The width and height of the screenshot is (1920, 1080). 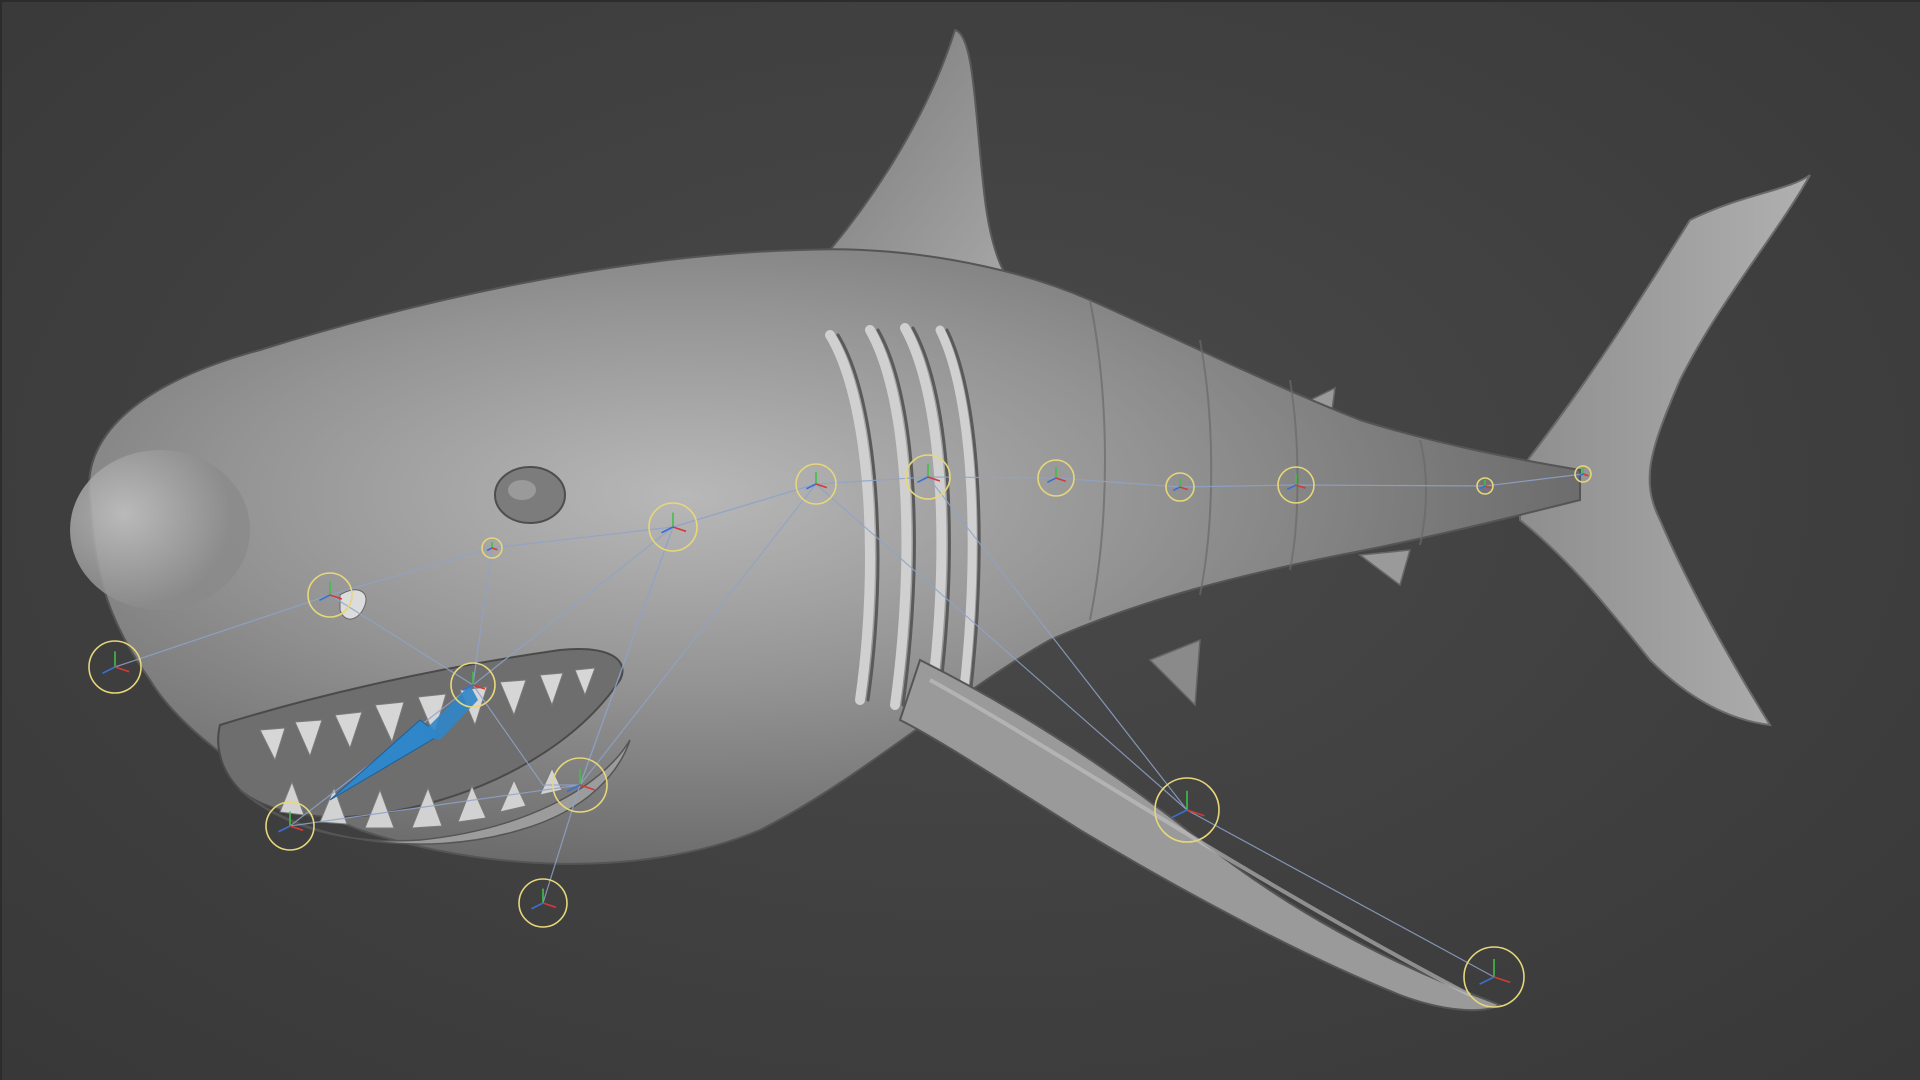 I want to click on dorsal-fin, so click(x=920, y=155).